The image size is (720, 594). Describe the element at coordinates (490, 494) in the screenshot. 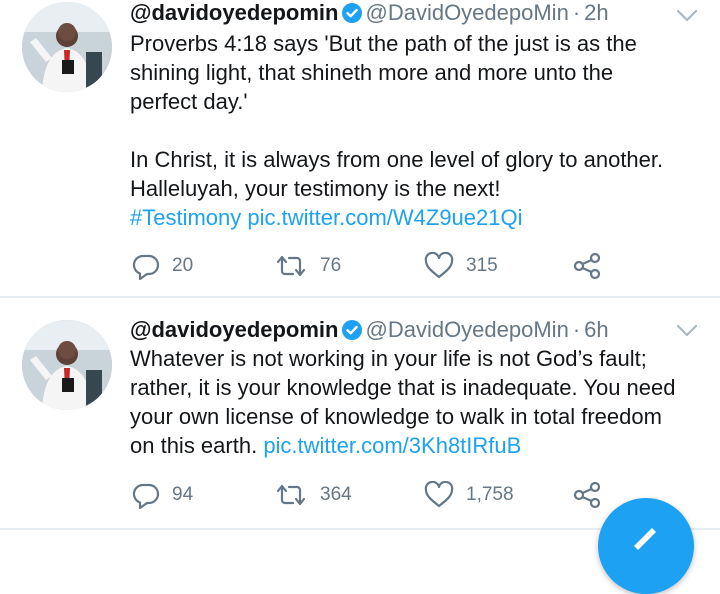

I see `like-count: 1,758` at that location.